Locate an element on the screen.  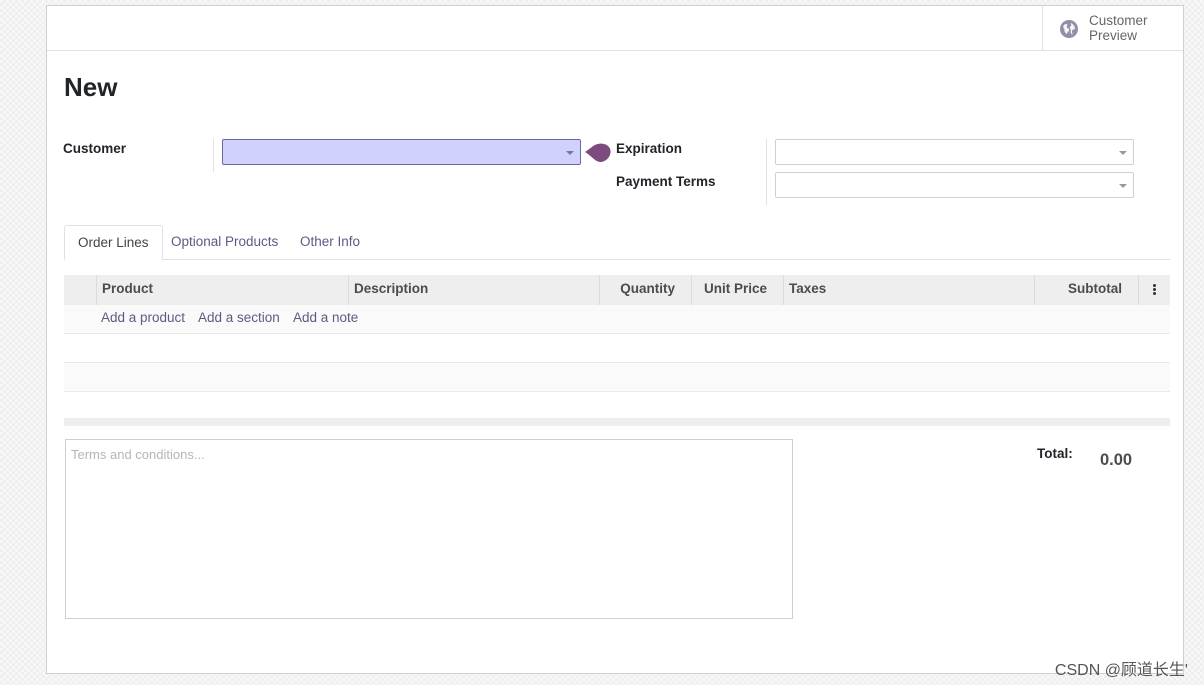
watermark: CSDN @顾道长生' is located at coordinates (1121, 670).